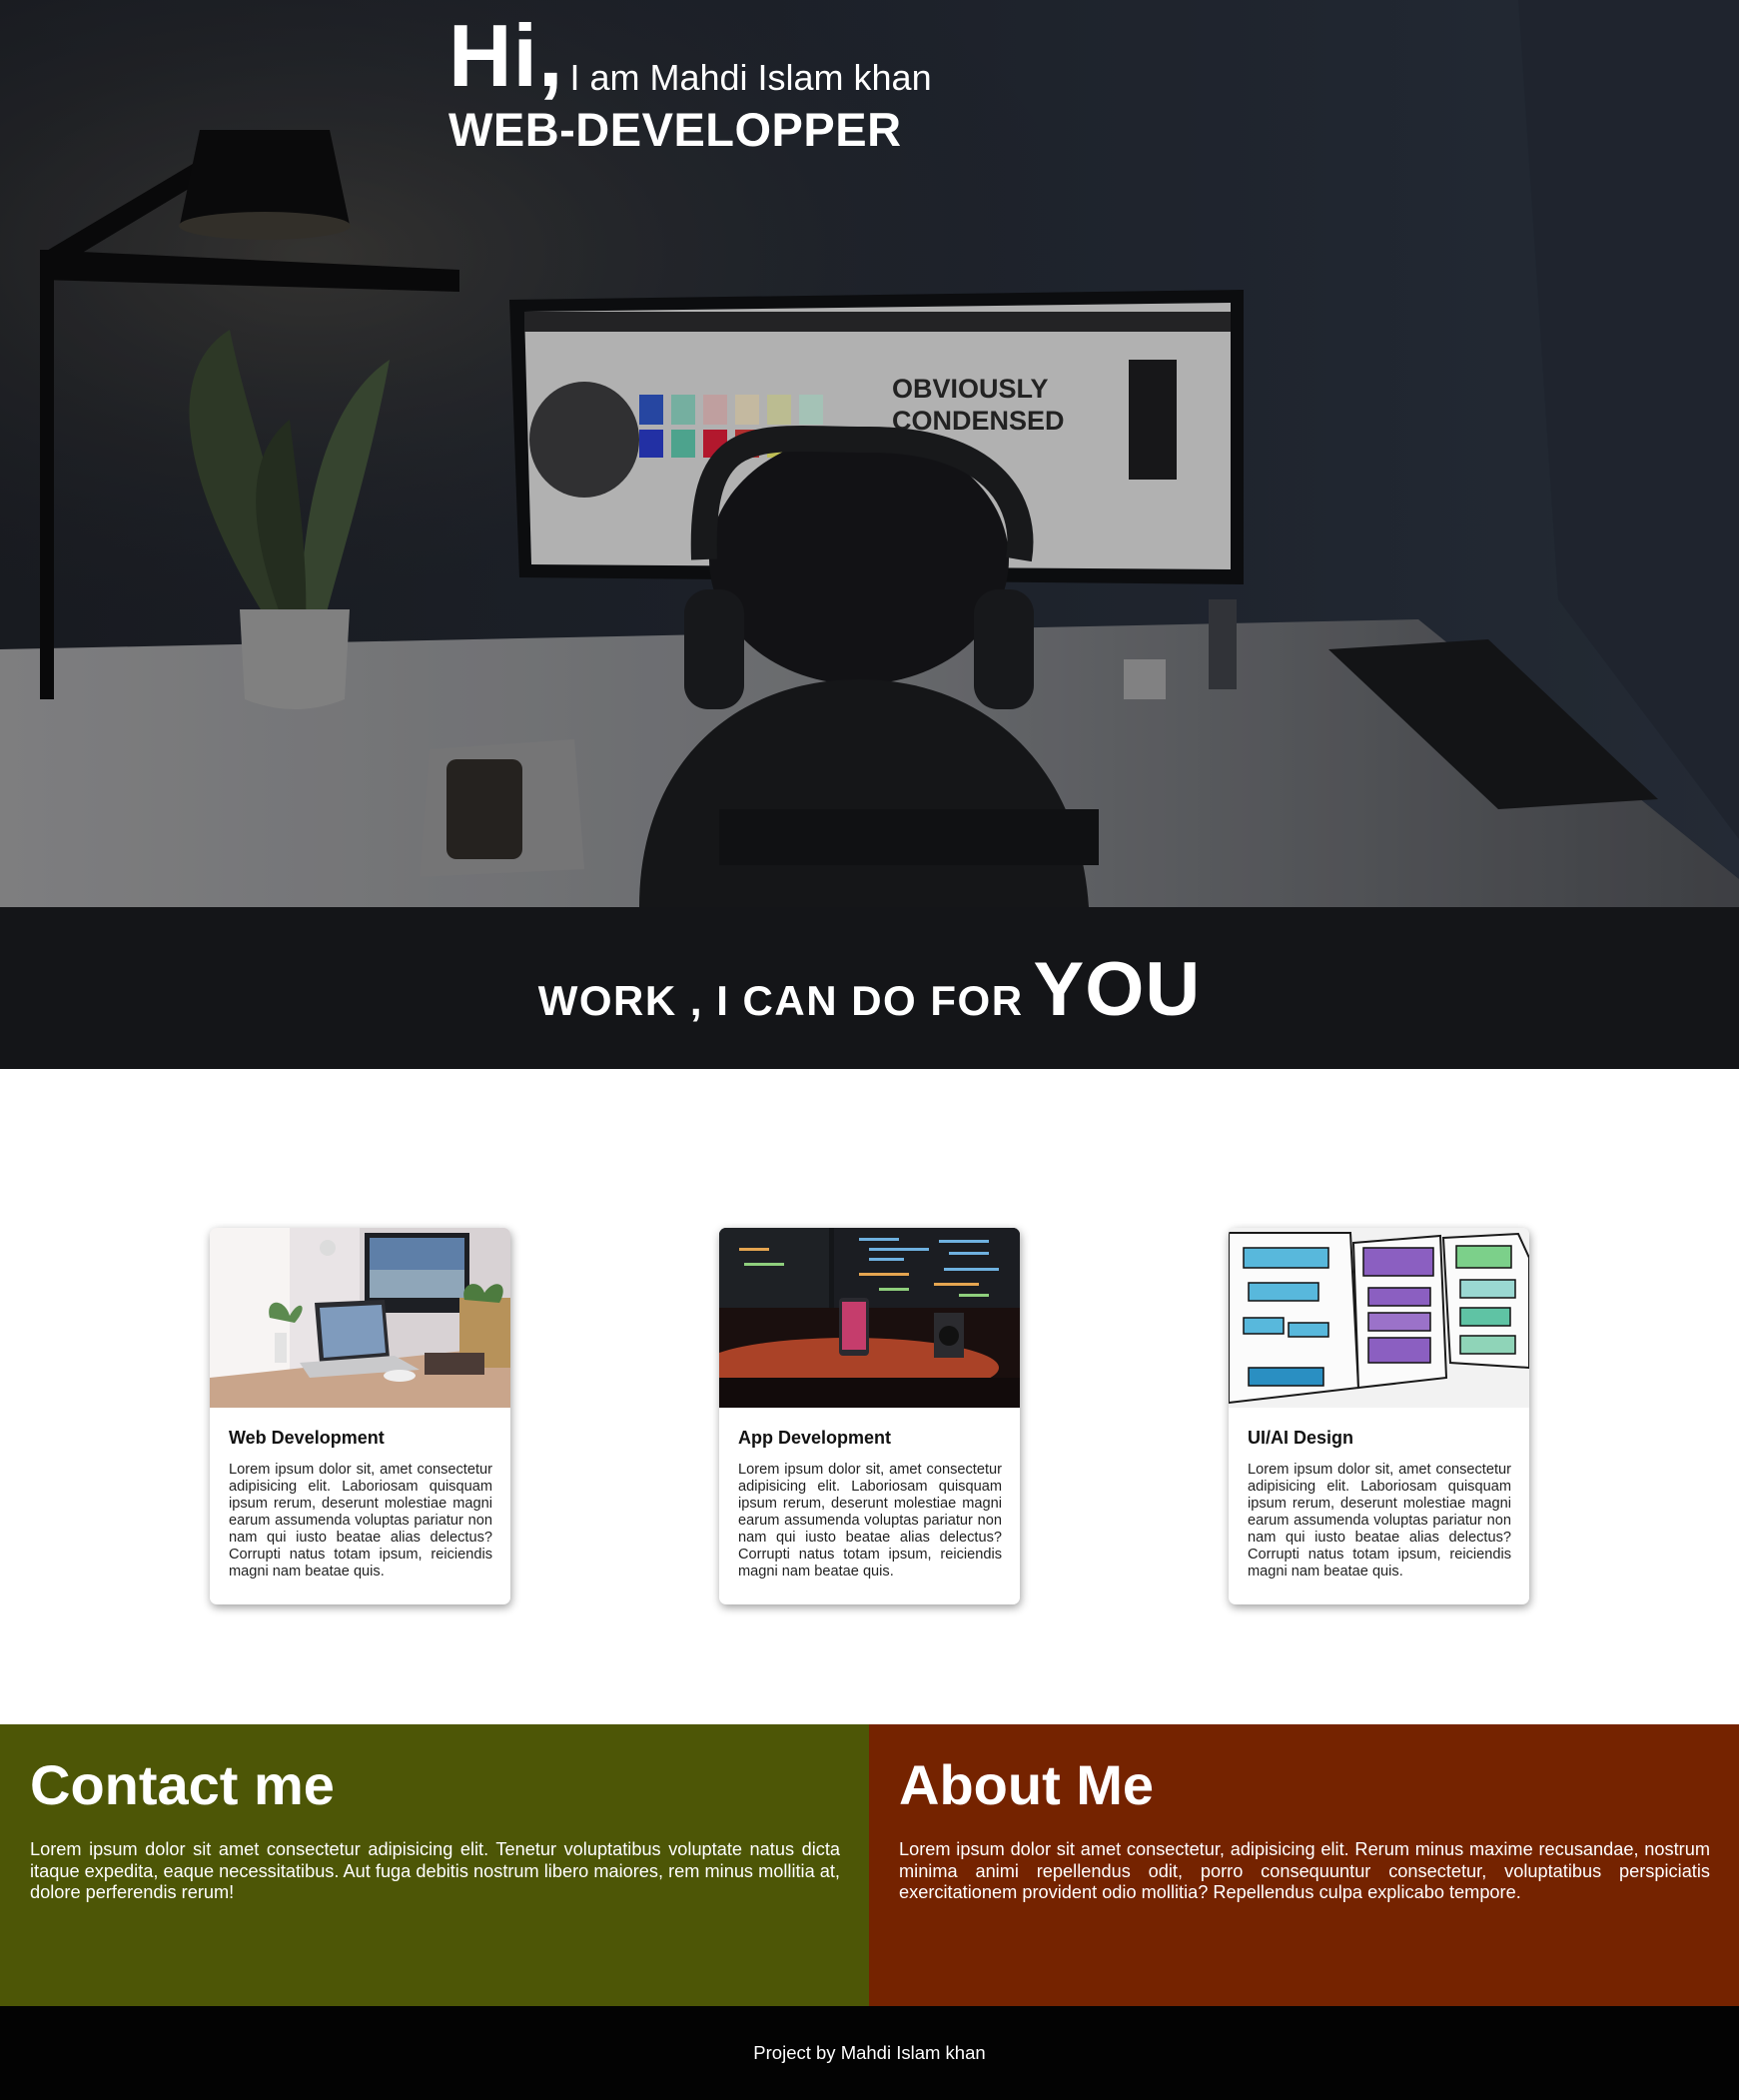  I want to click on about-title: About Me, so click(1027, 1785).